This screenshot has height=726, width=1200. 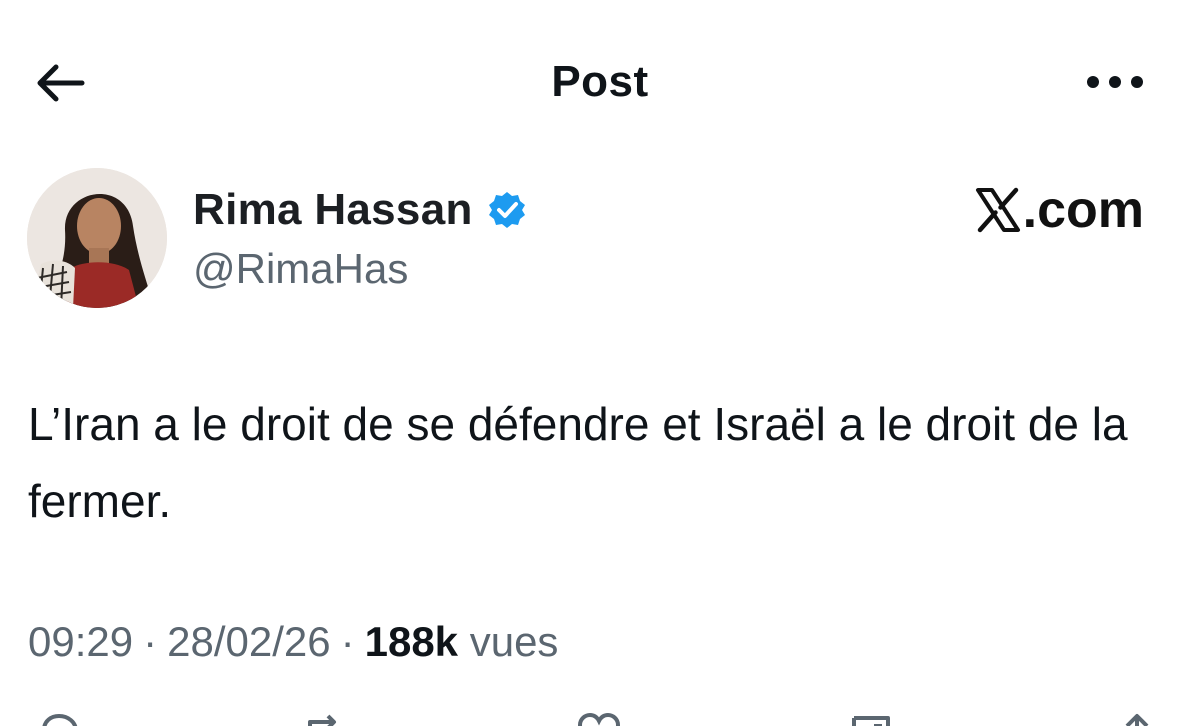 I want to click on x-logo-icon, so click(x=997, y=210).